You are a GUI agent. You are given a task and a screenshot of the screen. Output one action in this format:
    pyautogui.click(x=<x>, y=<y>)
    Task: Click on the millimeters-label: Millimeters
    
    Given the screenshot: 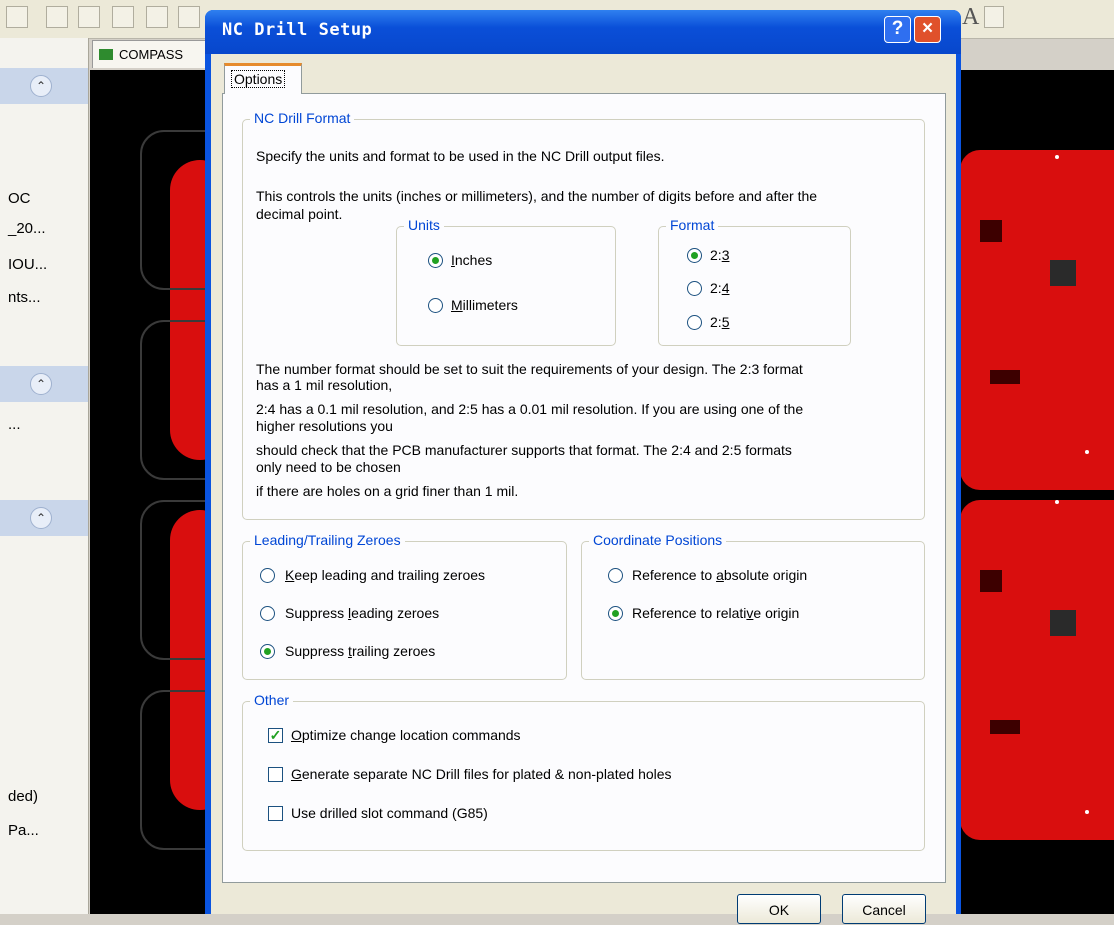 What is the action you would take?
    pyautogui.click(x=484, y=305)
    